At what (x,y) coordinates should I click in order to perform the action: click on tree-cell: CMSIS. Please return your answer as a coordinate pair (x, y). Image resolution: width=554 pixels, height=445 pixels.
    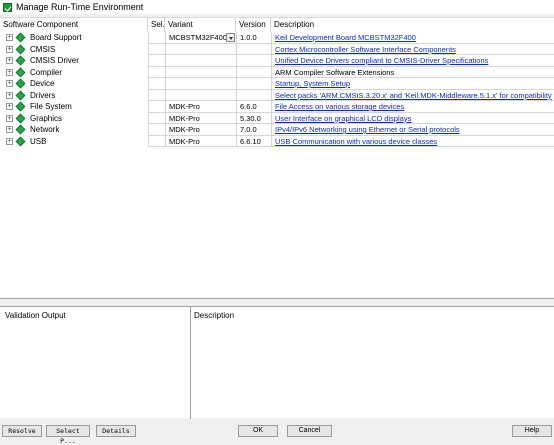
    Looking at the image, I should click on (74, 50).